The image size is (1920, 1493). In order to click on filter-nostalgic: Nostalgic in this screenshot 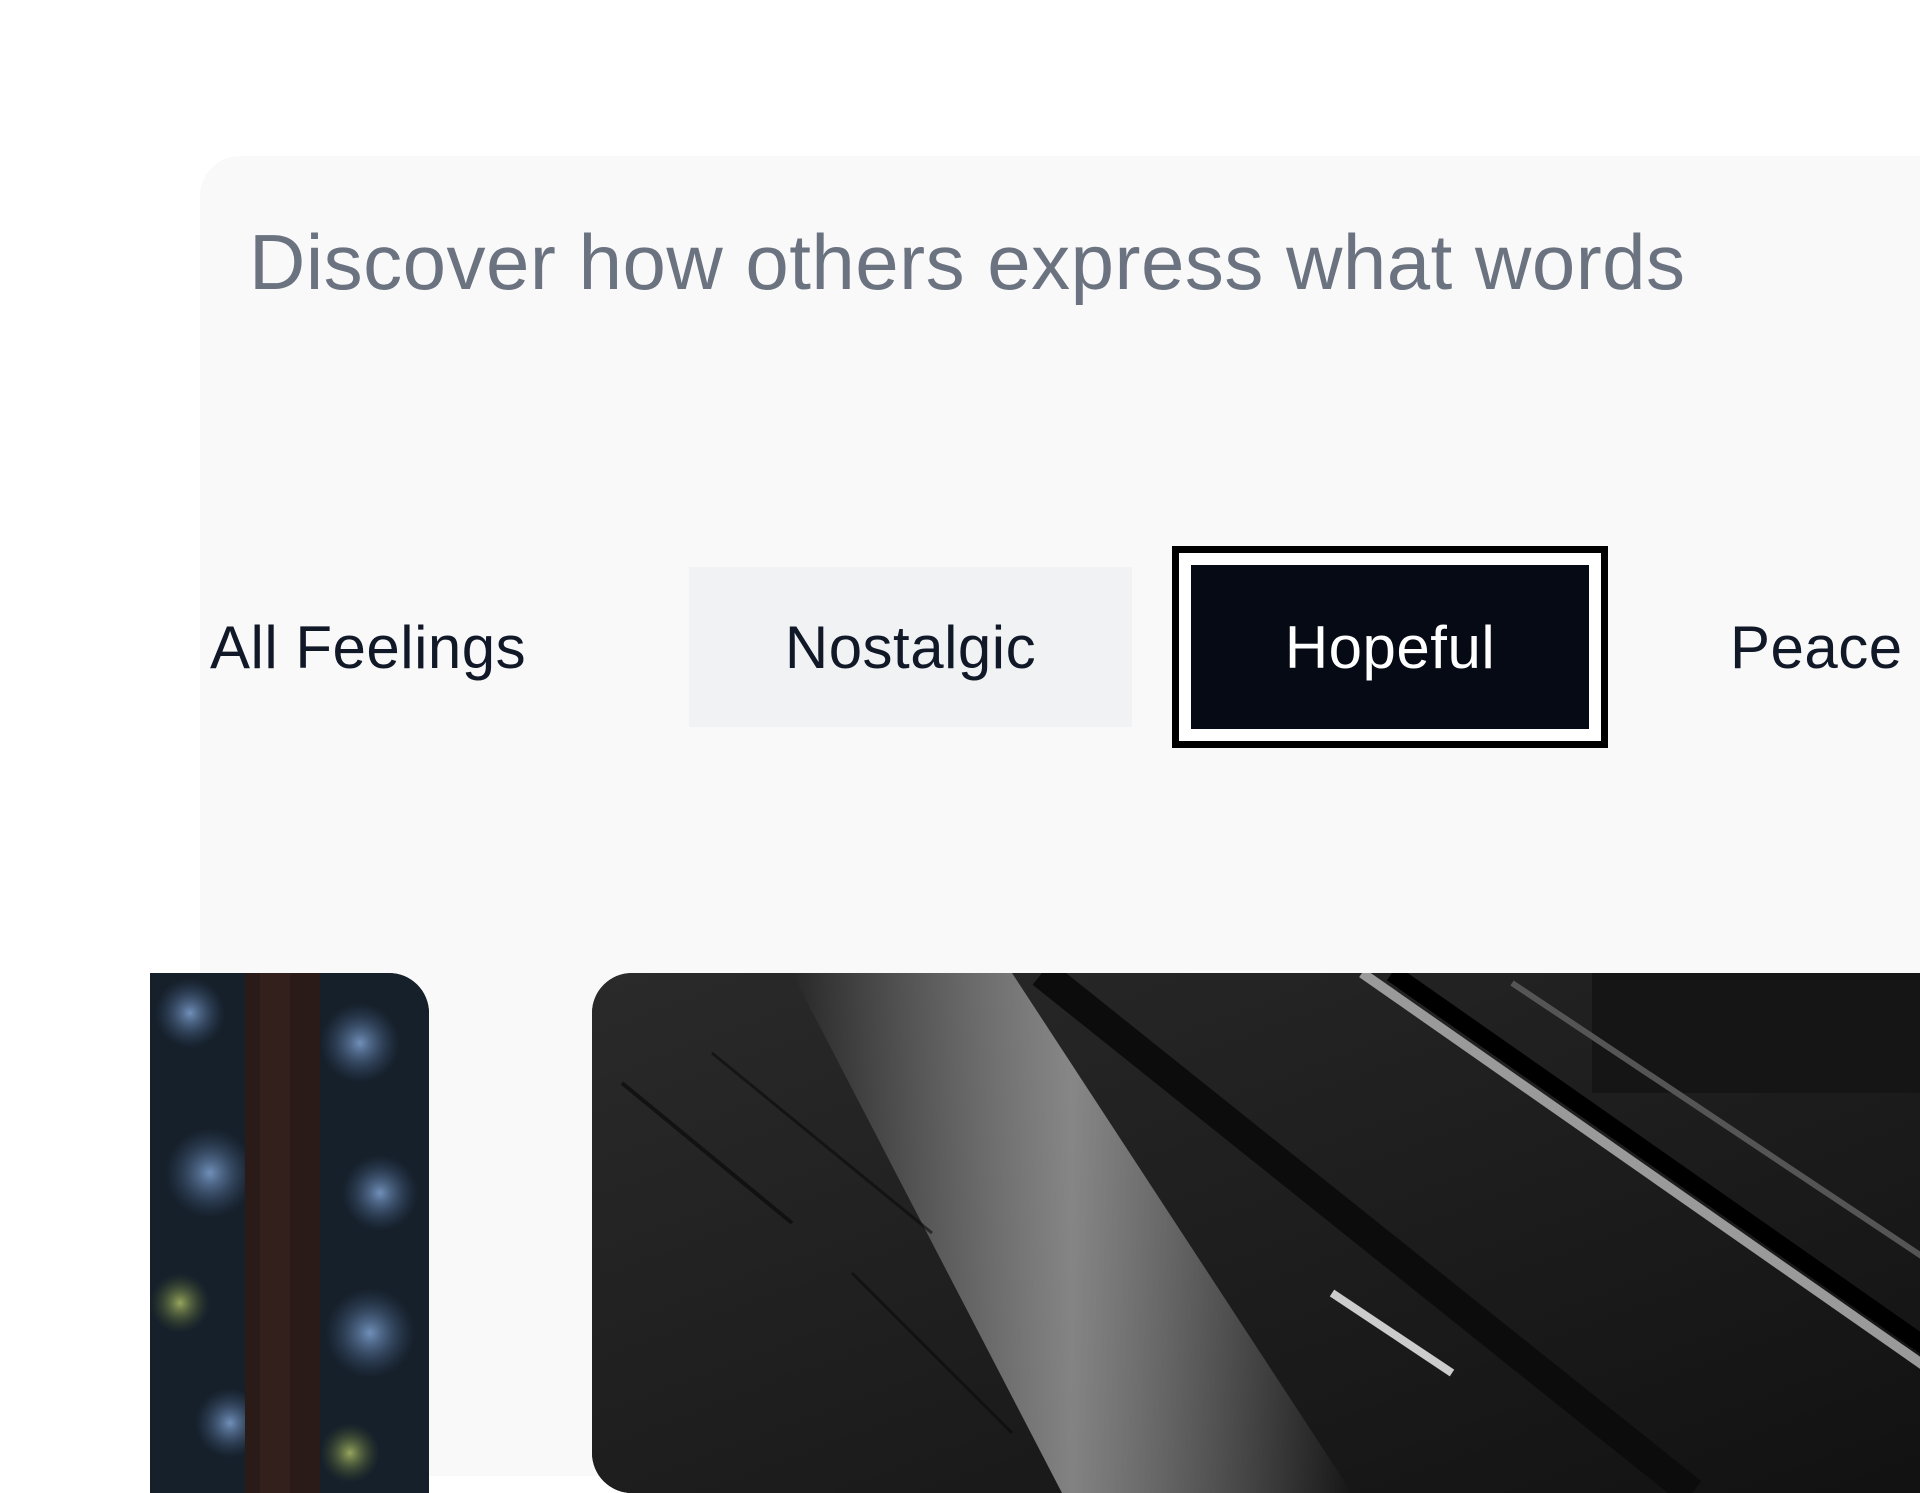, I will do `click(910, 647)`.